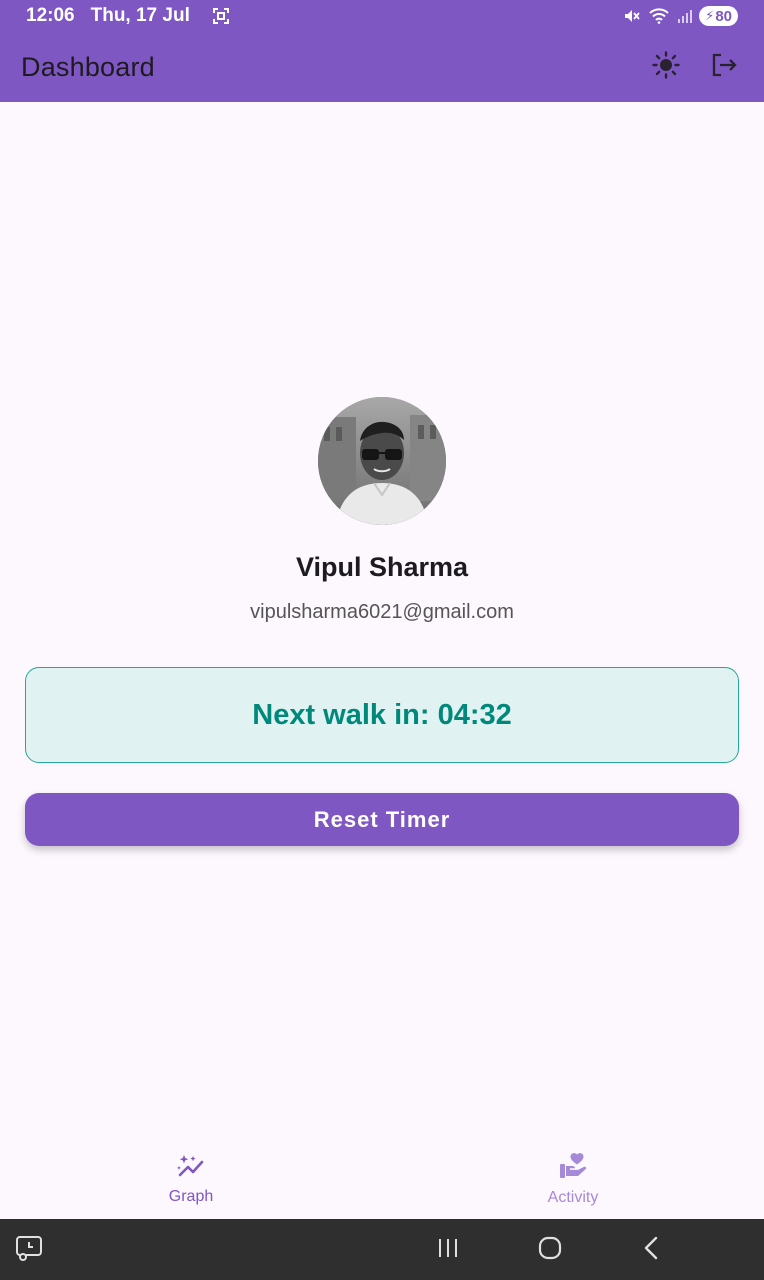 The width and height of the screenshot is (764, 1280). What do you see at coordinates (382, 567) in the screenshot?
I see `profile-name: Vipul Sharma` at bounding box center [382, 567].